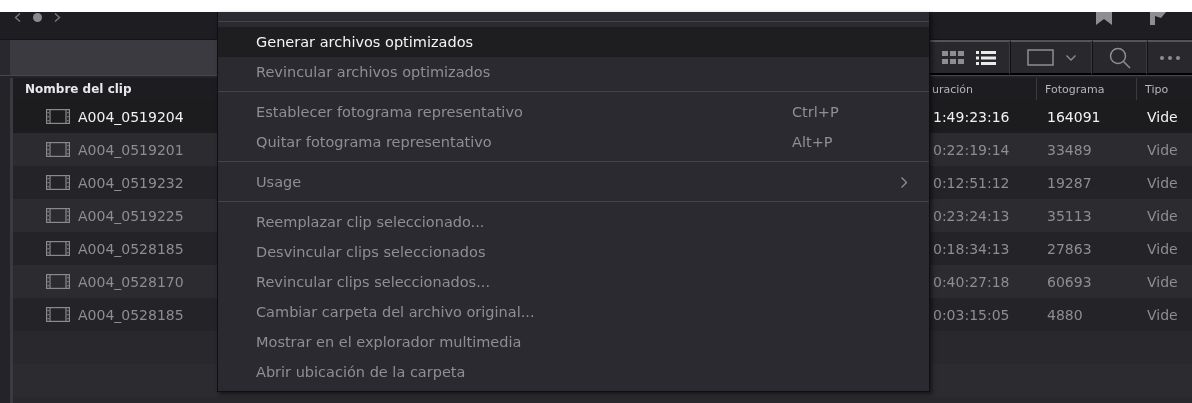 The image size is (1192, 403). Describe the element at coordinates (816, 112) in the screenshot. I see `shortcut-label: Ctrl+P` at that location.